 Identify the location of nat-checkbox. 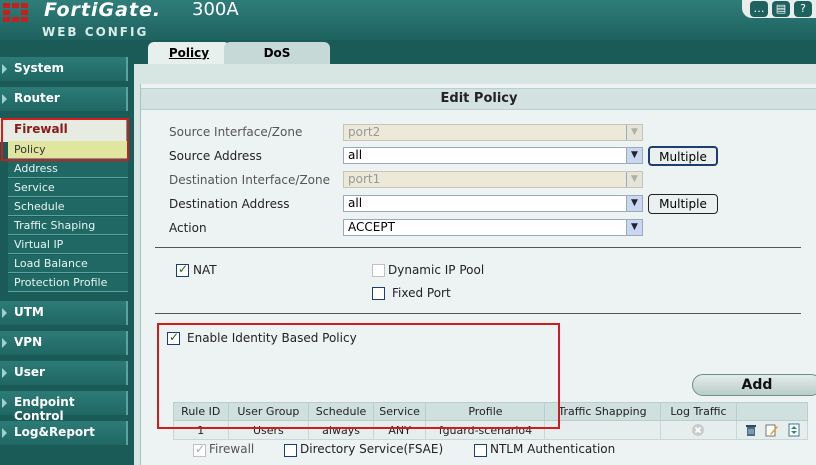
(182, 269).